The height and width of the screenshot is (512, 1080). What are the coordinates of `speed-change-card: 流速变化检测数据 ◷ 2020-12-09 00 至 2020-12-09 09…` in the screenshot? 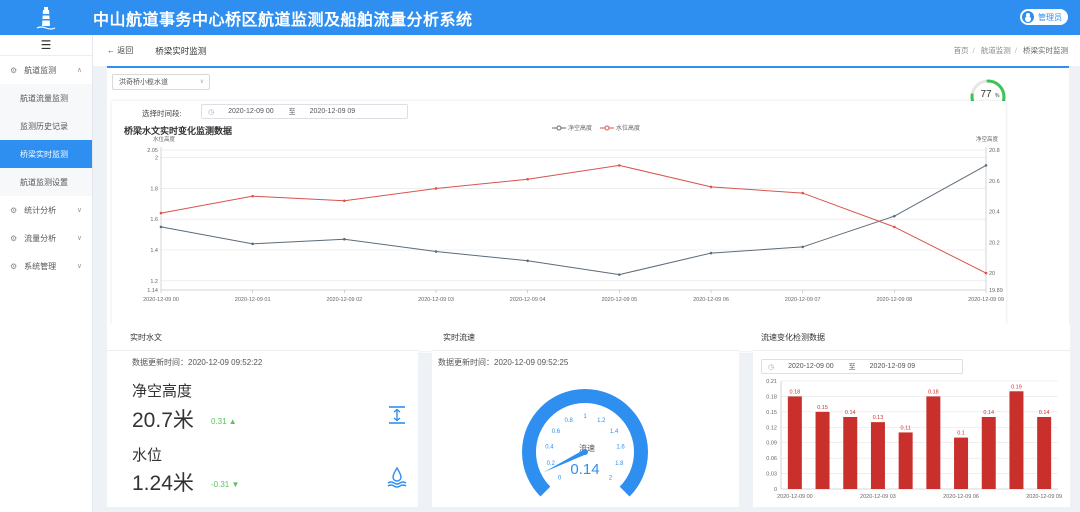 It's located at (911, 415).